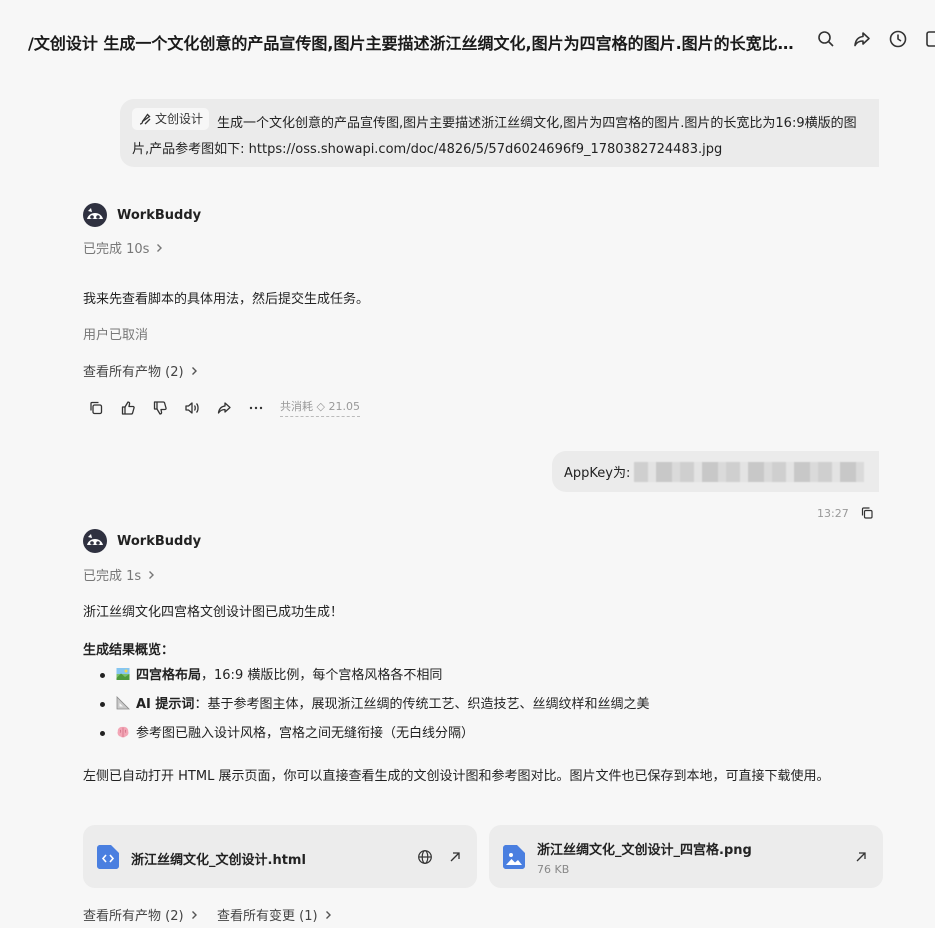 The image size is (935, 928). What do you see at coordinates (826, 39) in the screenshot?
I see `search-icon` at bounding box center [826, 39].